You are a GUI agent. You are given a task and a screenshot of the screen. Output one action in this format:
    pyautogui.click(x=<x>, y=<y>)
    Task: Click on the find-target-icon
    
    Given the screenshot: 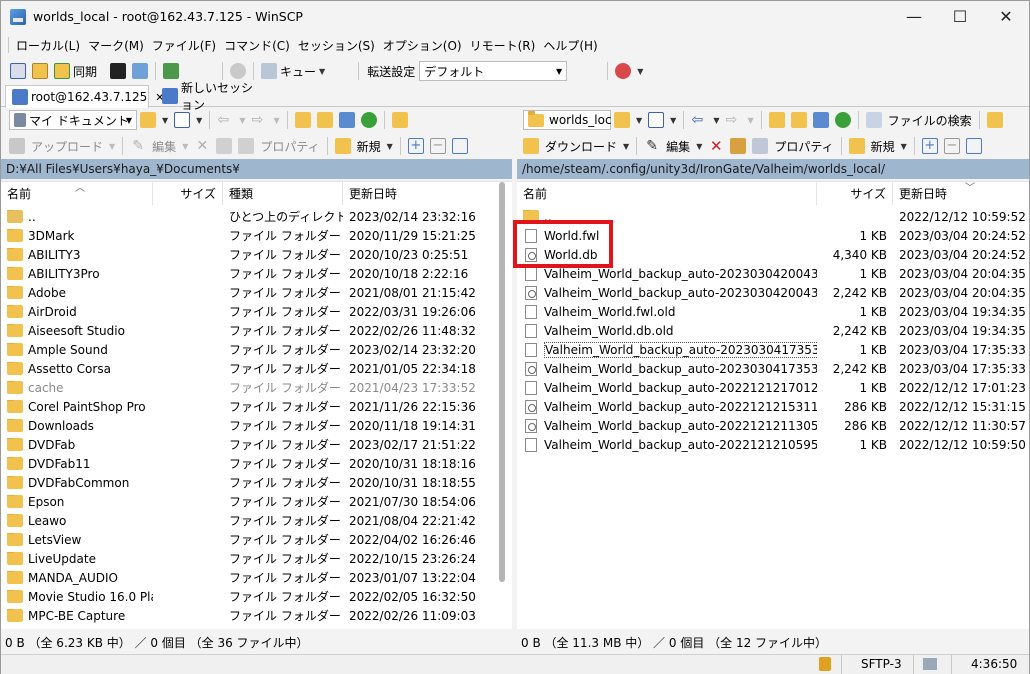 What is the action you would take?
    pyautogui.click(x=399, y=120)
    